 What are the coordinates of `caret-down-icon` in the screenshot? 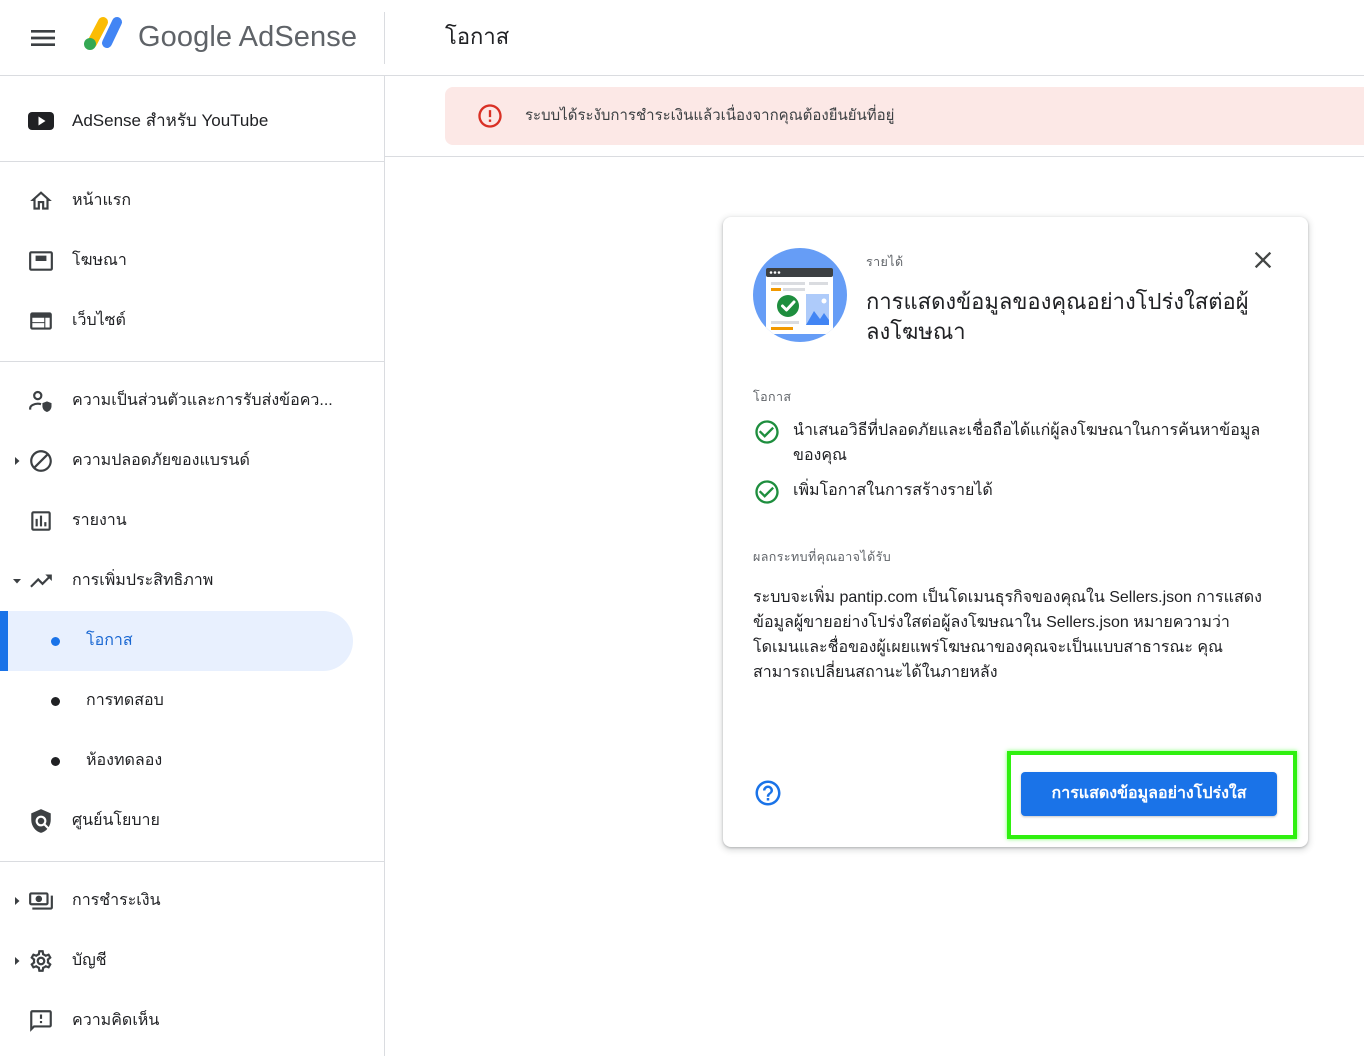 It's located at (17, 581).